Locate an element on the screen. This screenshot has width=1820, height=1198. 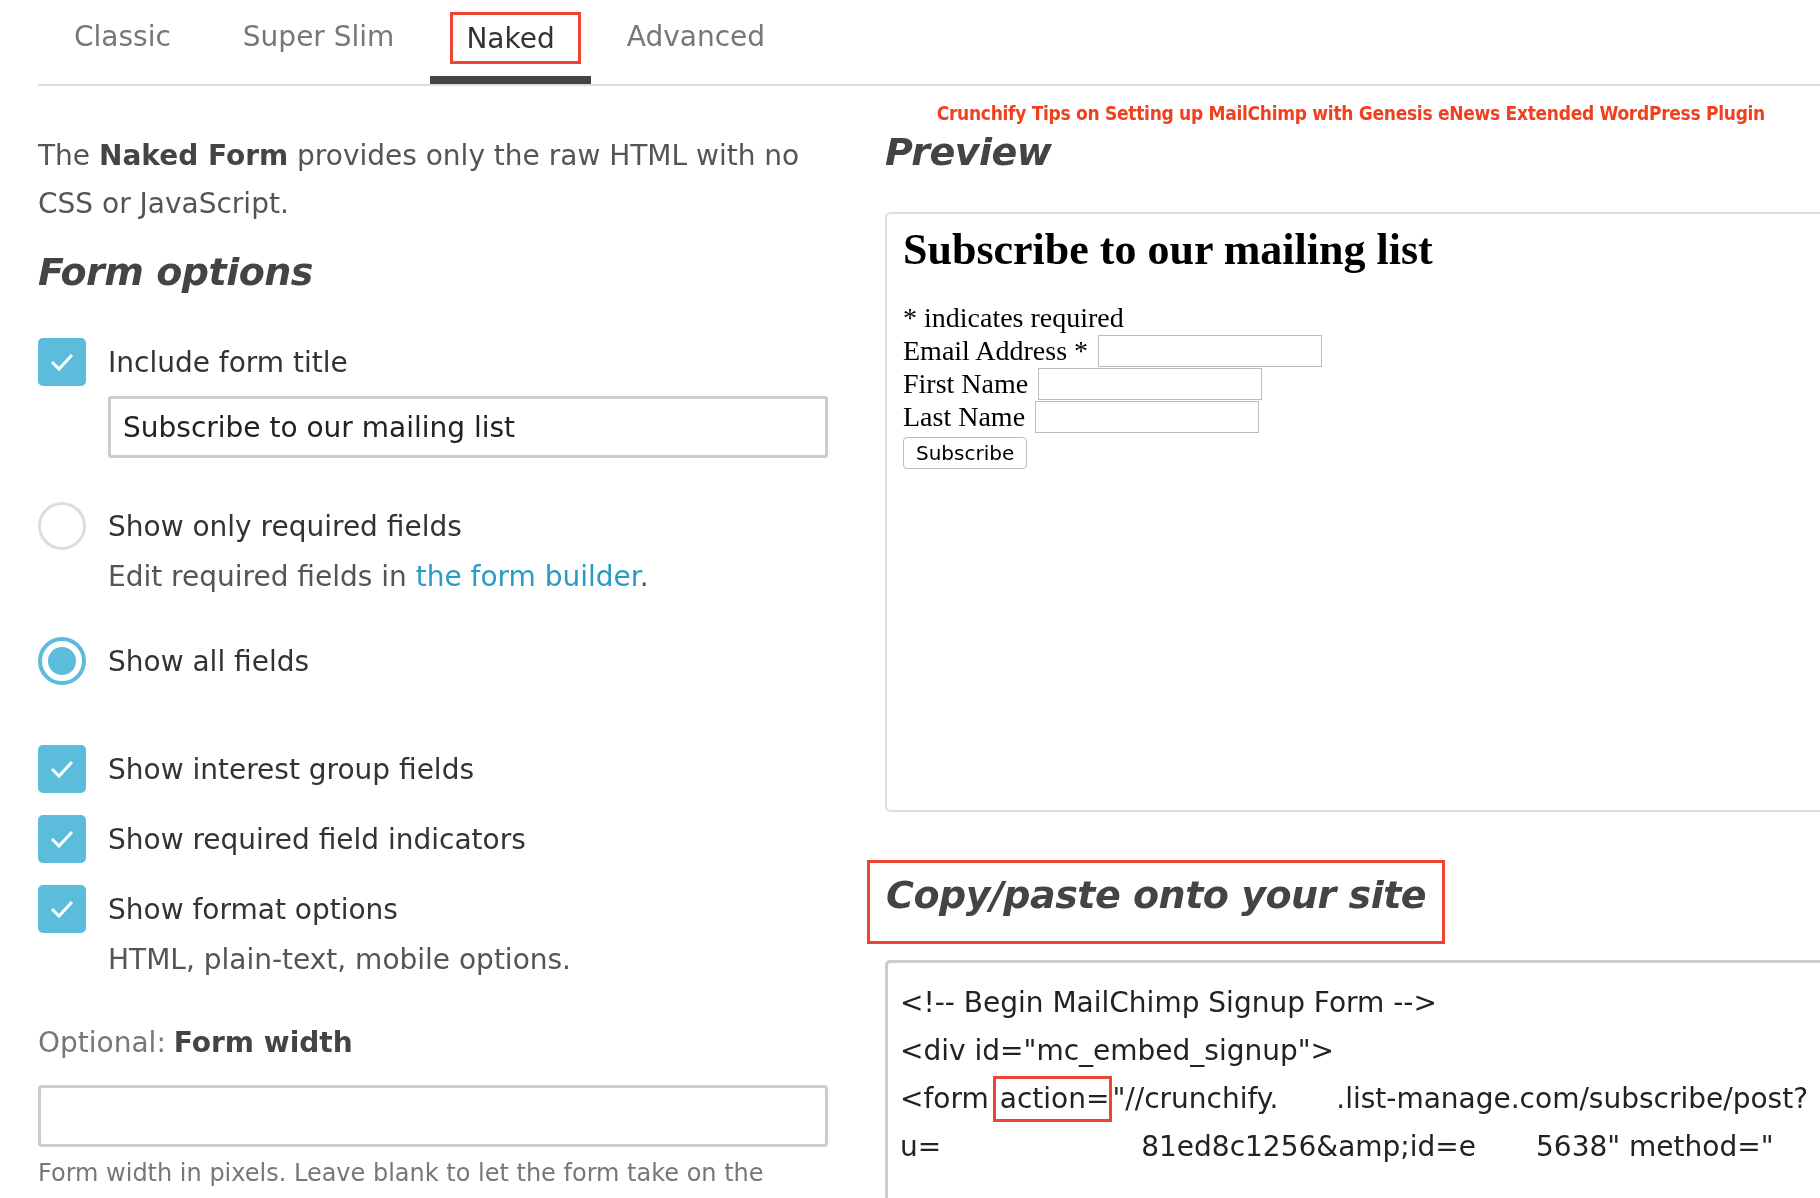
option-help: HTML, plain-text, mobile options. is located at coordinates (340, 959).